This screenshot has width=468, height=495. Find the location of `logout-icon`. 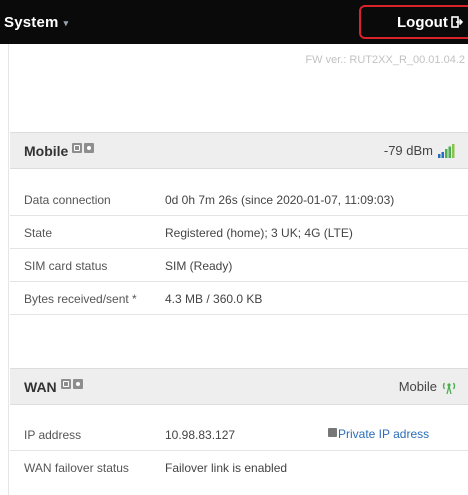

logout-icon is located at coordinates (457, 22).